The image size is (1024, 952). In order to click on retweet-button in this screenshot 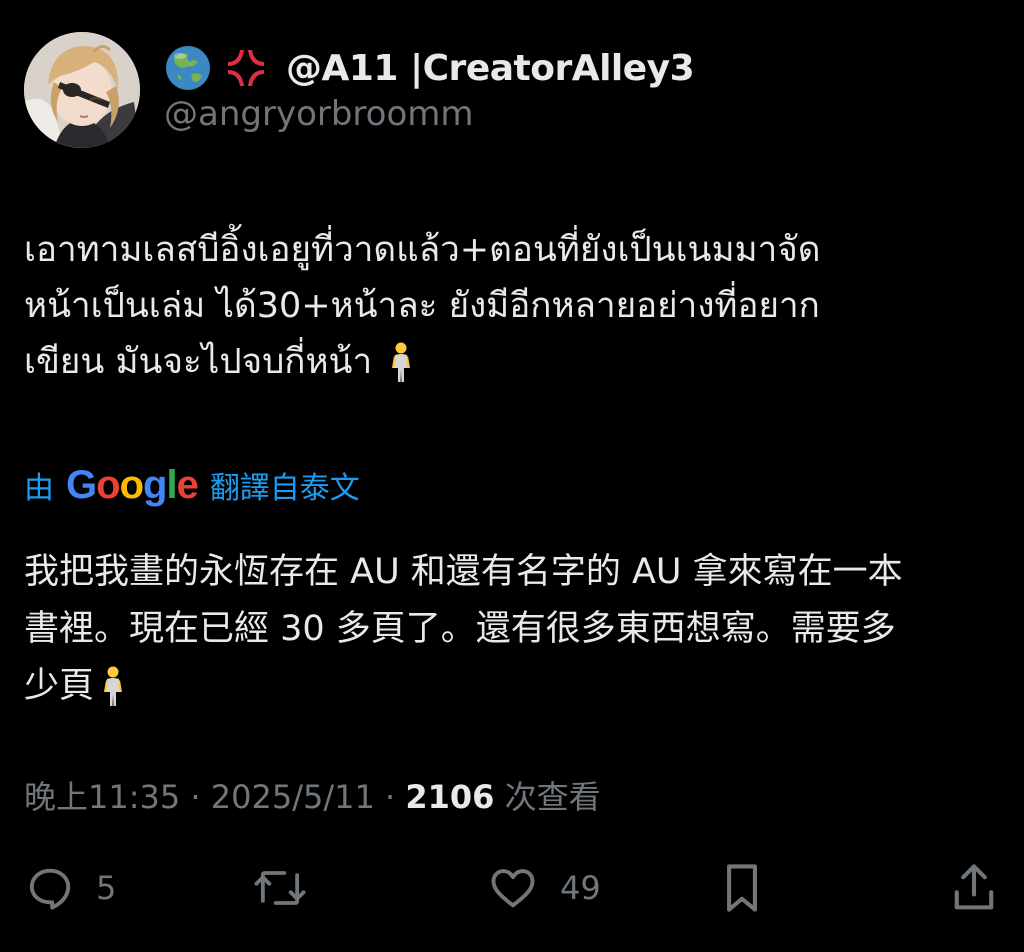, I will do `click(280, 888)`.